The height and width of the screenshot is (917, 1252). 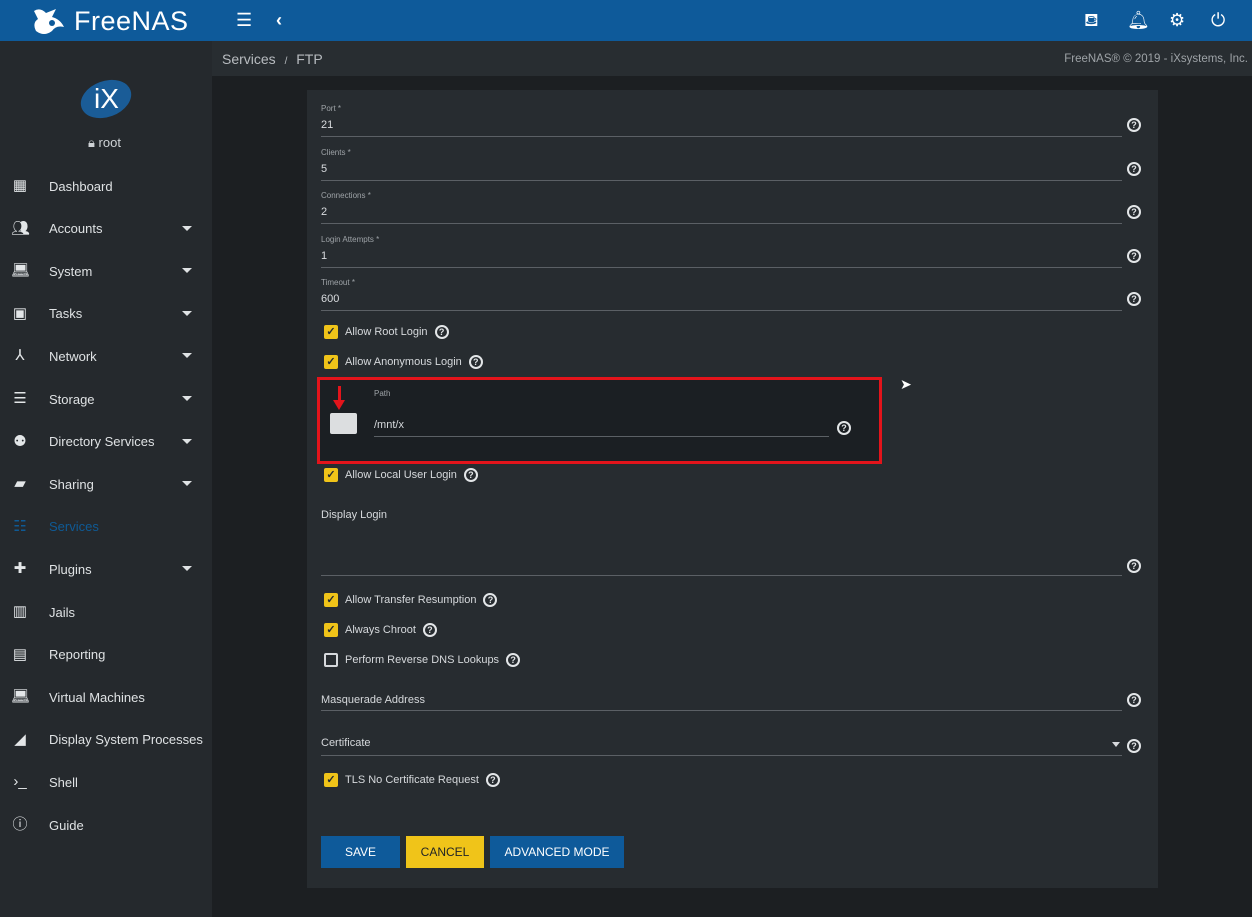 What do you see at coordinates (557, 852) in the screenshot?
I see `advanced-mode-button: ADVANCED MODE` at bounding box center [557, 852].